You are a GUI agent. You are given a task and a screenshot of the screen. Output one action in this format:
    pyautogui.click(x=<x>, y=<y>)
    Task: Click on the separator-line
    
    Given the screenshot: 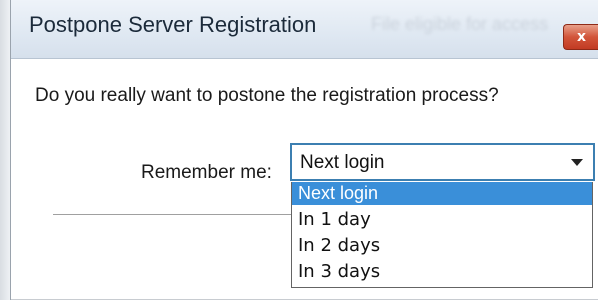 What is the action you would take?
    pyautogui.click(x=173, y=214)
    